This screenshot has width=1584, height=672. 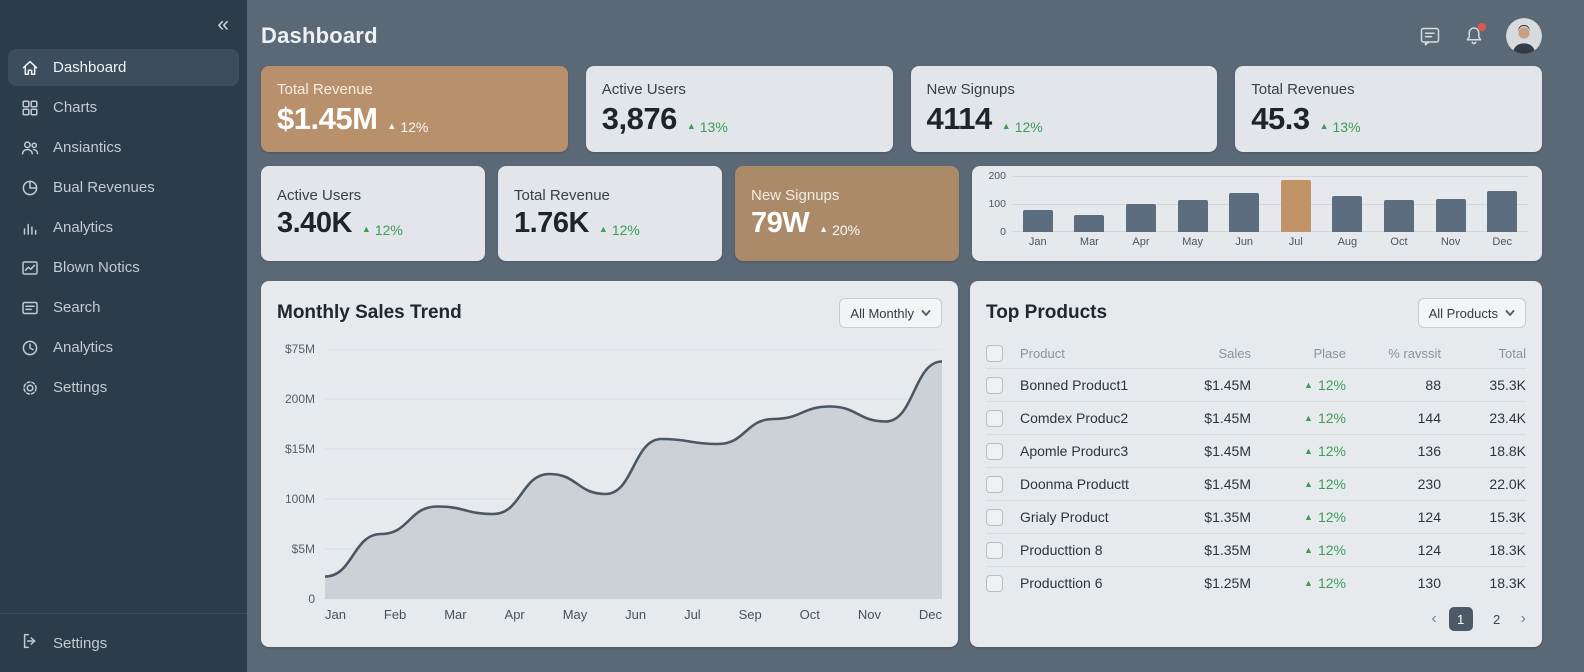 What do you see at coordinates (30, 308) in the screenshot?
I see `list-icon` at bounding box center [30, 308].